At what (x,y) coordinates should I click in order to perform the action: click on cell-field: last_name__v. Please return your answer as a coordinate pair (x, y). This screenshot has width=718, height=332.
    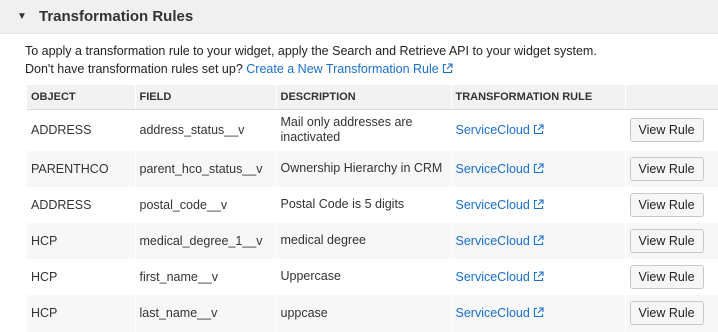
    Looking at the image, I should click on (206, 313).